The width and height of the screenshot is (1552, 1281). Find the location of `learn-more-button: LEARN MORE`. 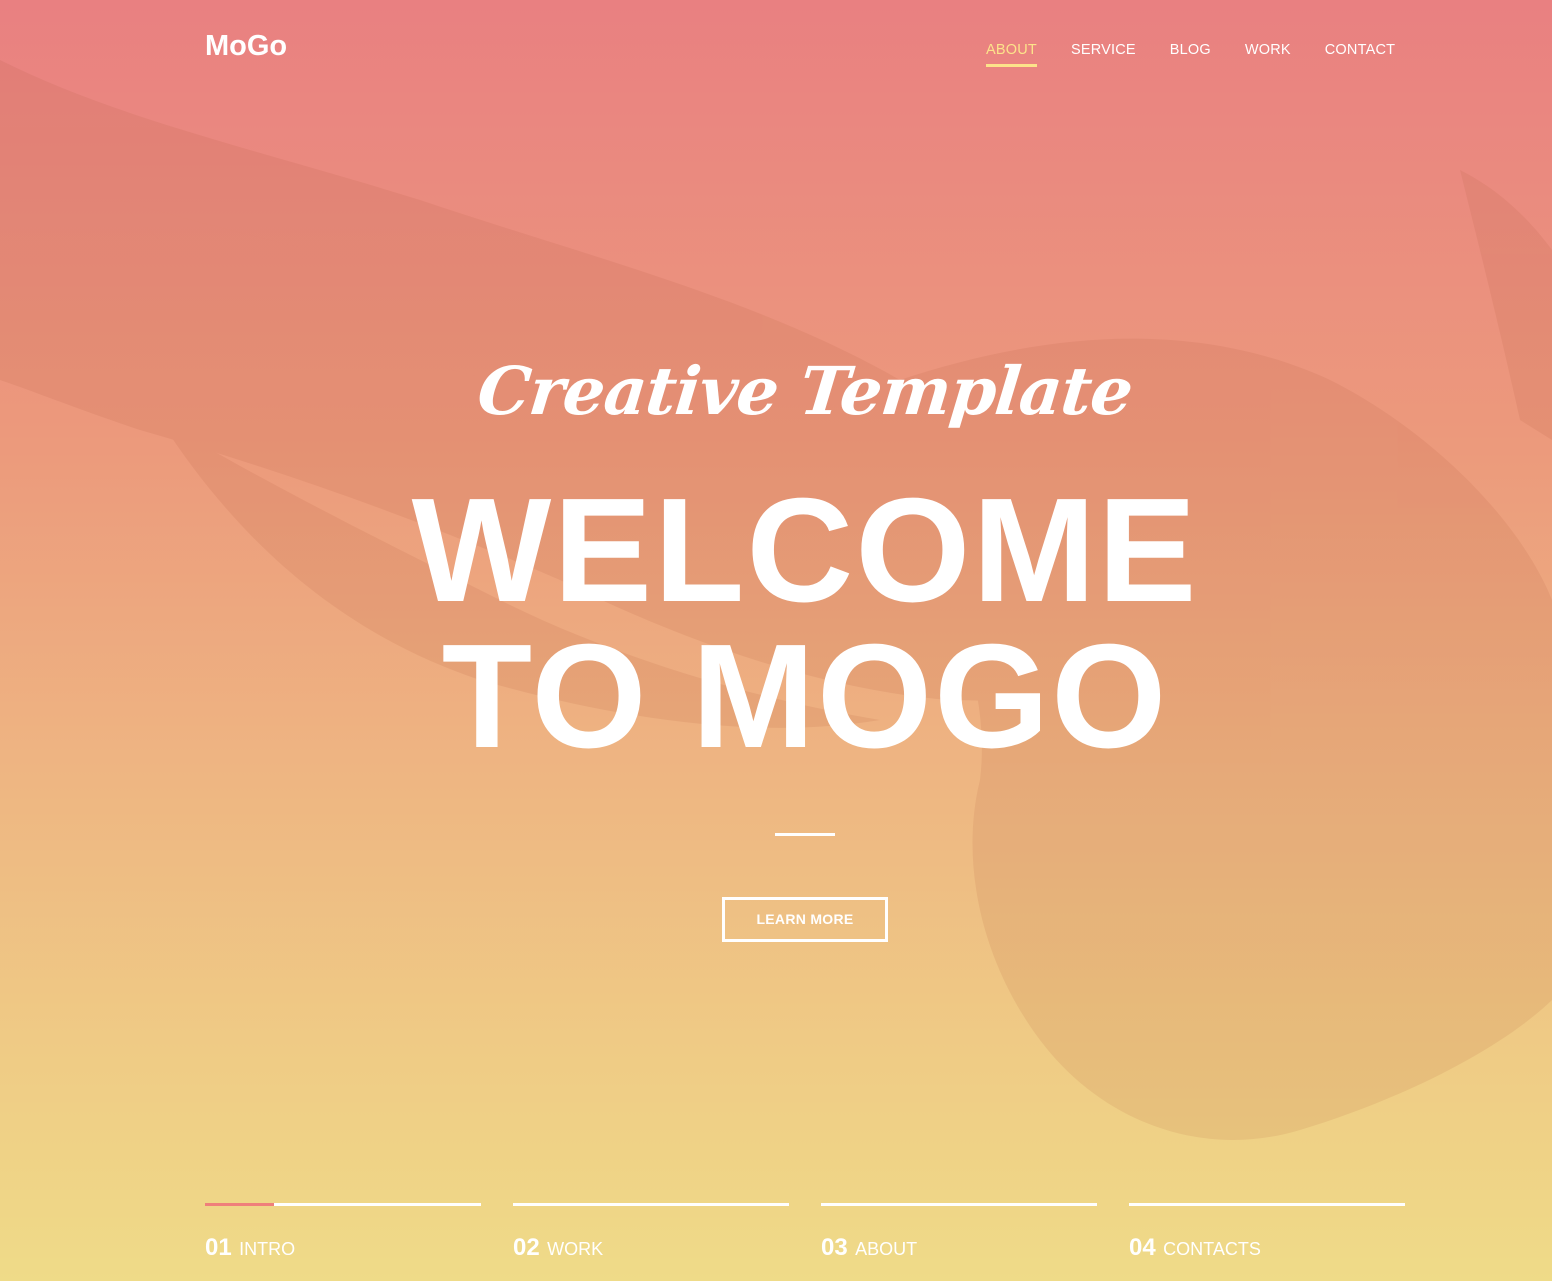

learn-more-button: LEARN MORE is located at coordinates (805, 919).